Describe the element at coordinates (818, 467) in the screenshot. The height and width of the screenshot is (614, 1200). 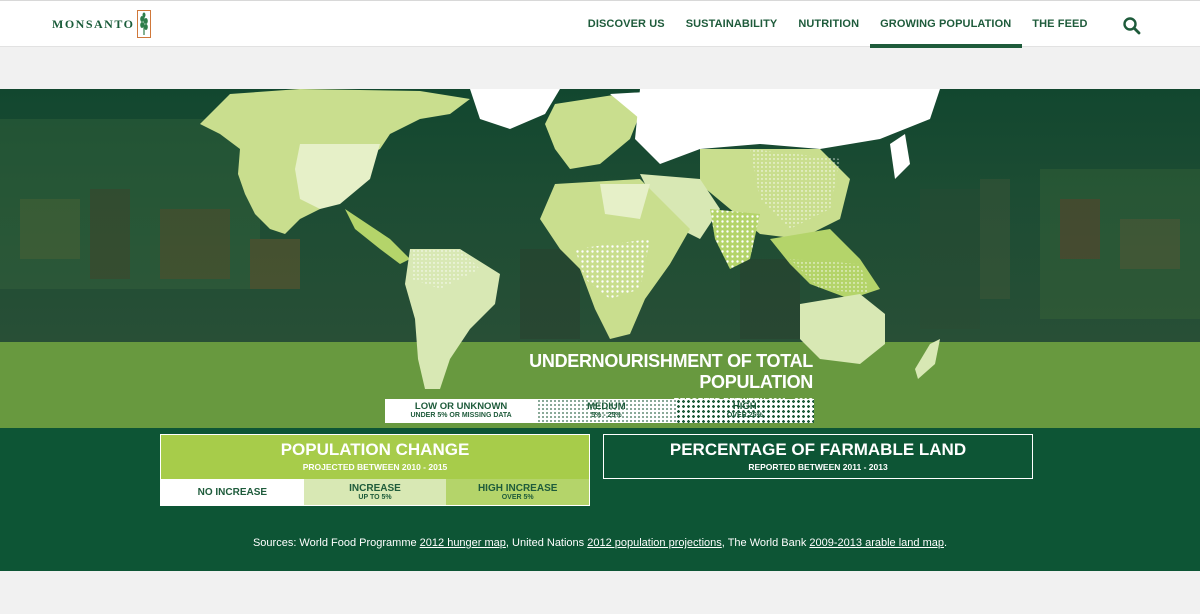
I see `farmable-land-subtitle: REPORTED BETWEEN 2011 - 2013` at that location.